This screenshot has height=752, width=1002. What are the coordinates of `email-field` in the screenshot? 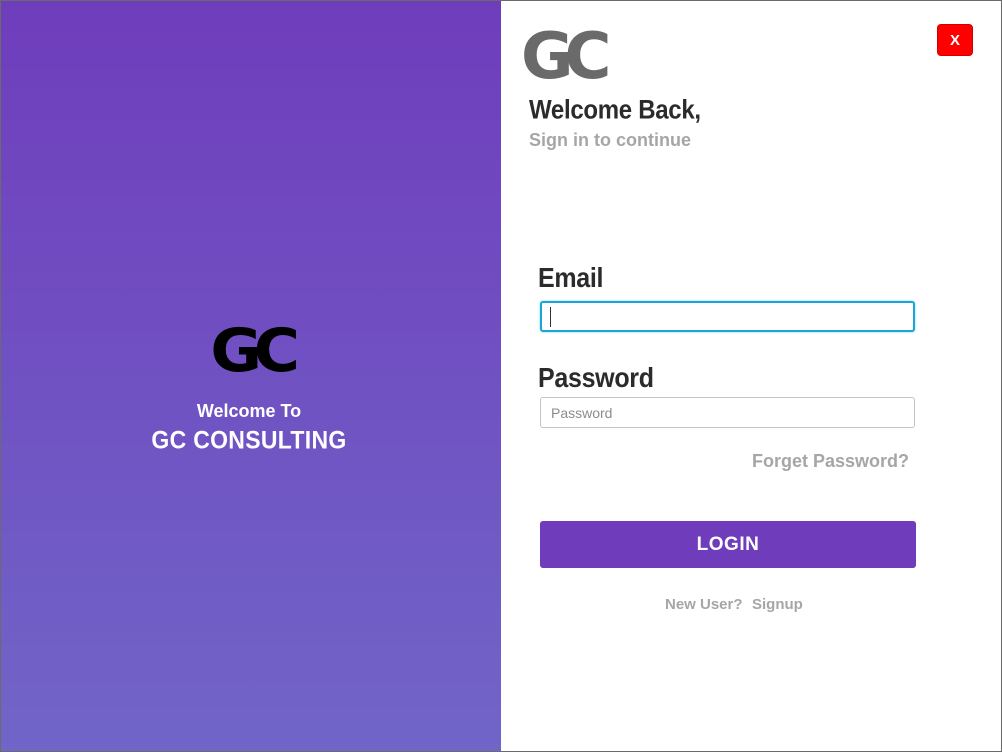 It's located at (727, 316).